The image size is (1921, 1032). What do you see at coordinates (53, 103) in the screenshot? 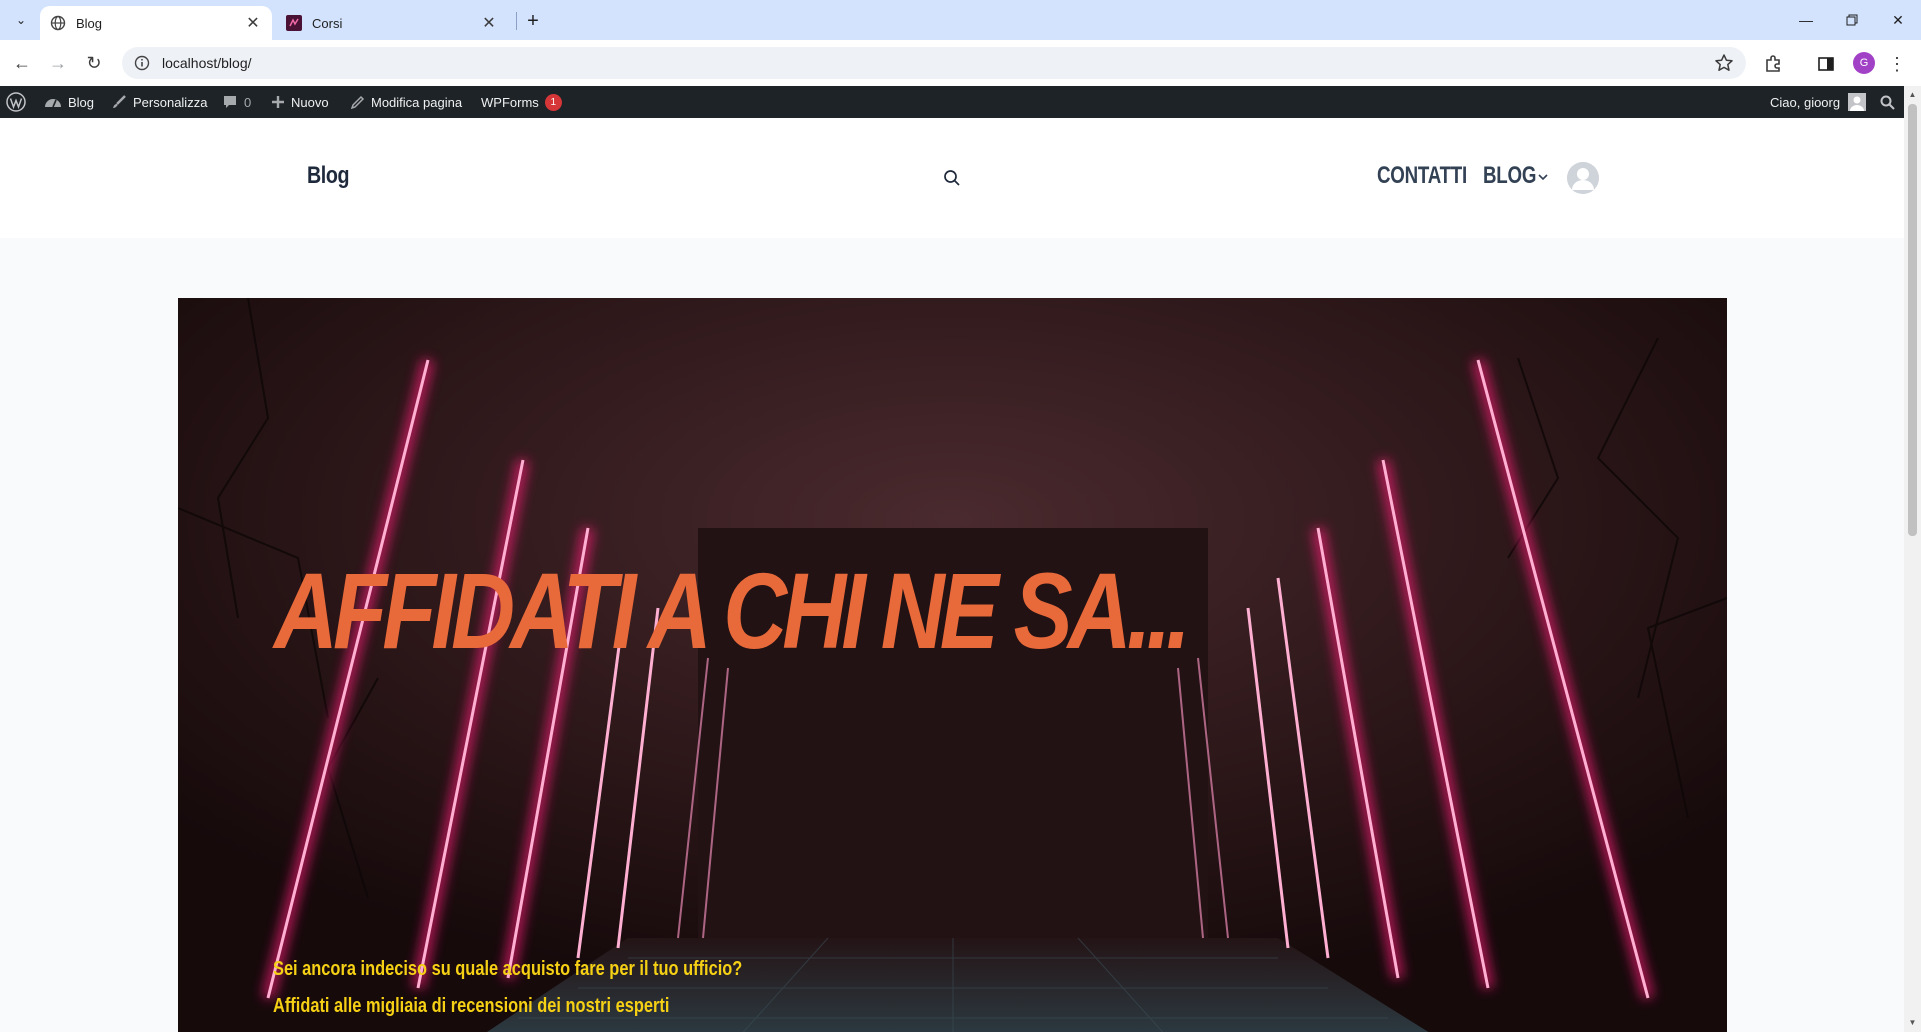
I see `dashboard-icon` at bounding box center [53, 103].